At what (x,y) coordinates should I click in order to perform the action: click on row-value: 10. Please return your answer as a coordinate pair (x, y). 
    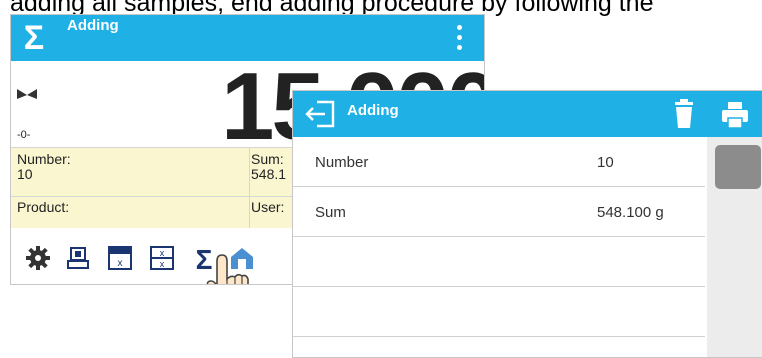
    Looking at the image, I should click on (605, 162).